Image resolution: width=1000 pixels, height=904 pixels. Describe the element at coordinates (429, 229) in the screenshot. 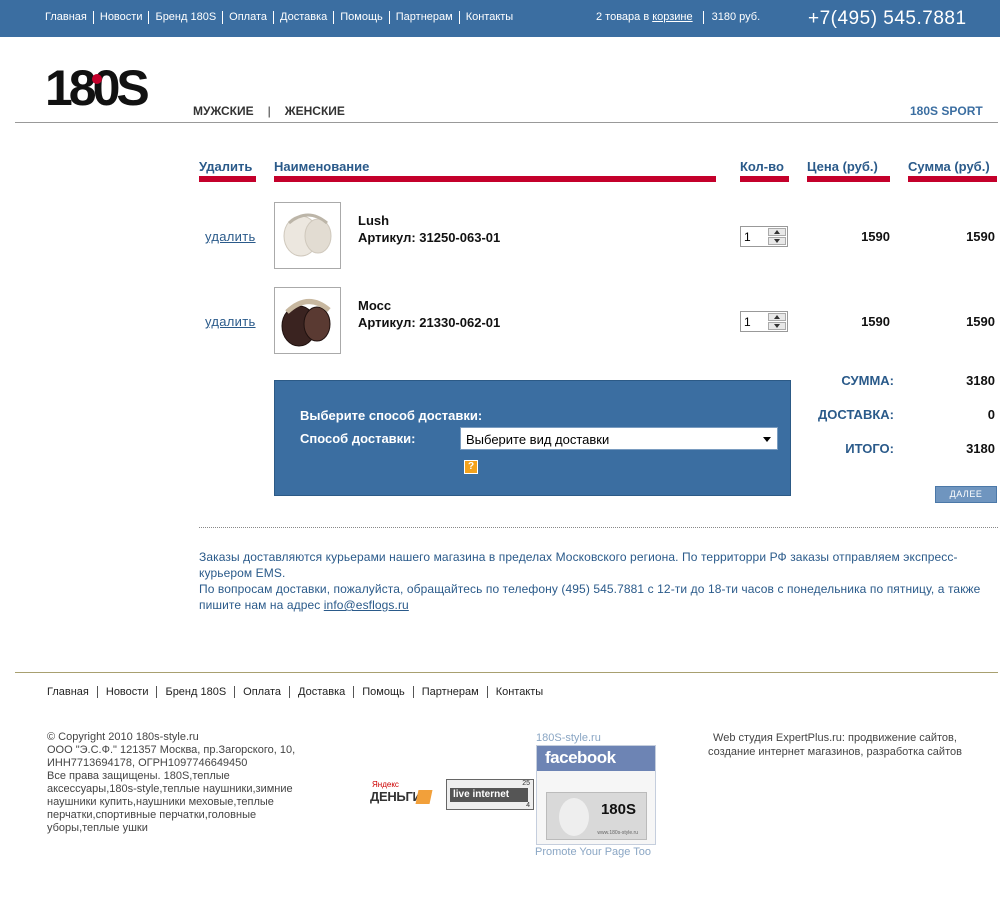

I see `product-name-1: Lush Артикул: 31250-063-01` at that location.